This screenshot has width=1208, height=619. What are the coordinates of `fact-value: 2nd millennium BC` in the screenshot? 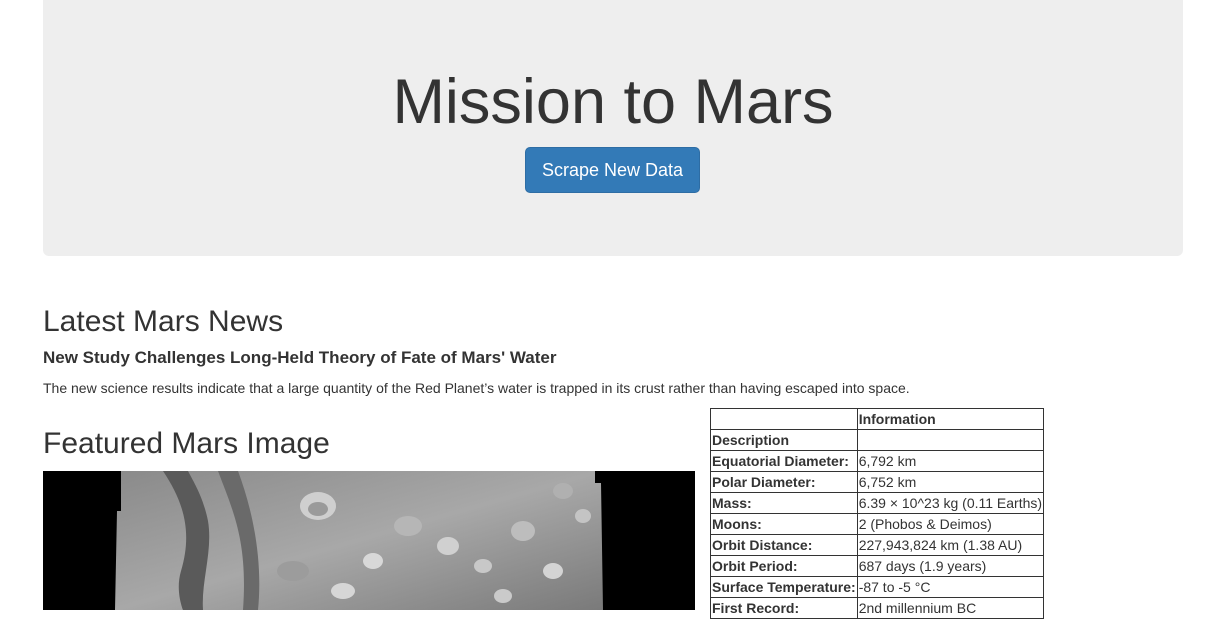 It's located at (950, 608).